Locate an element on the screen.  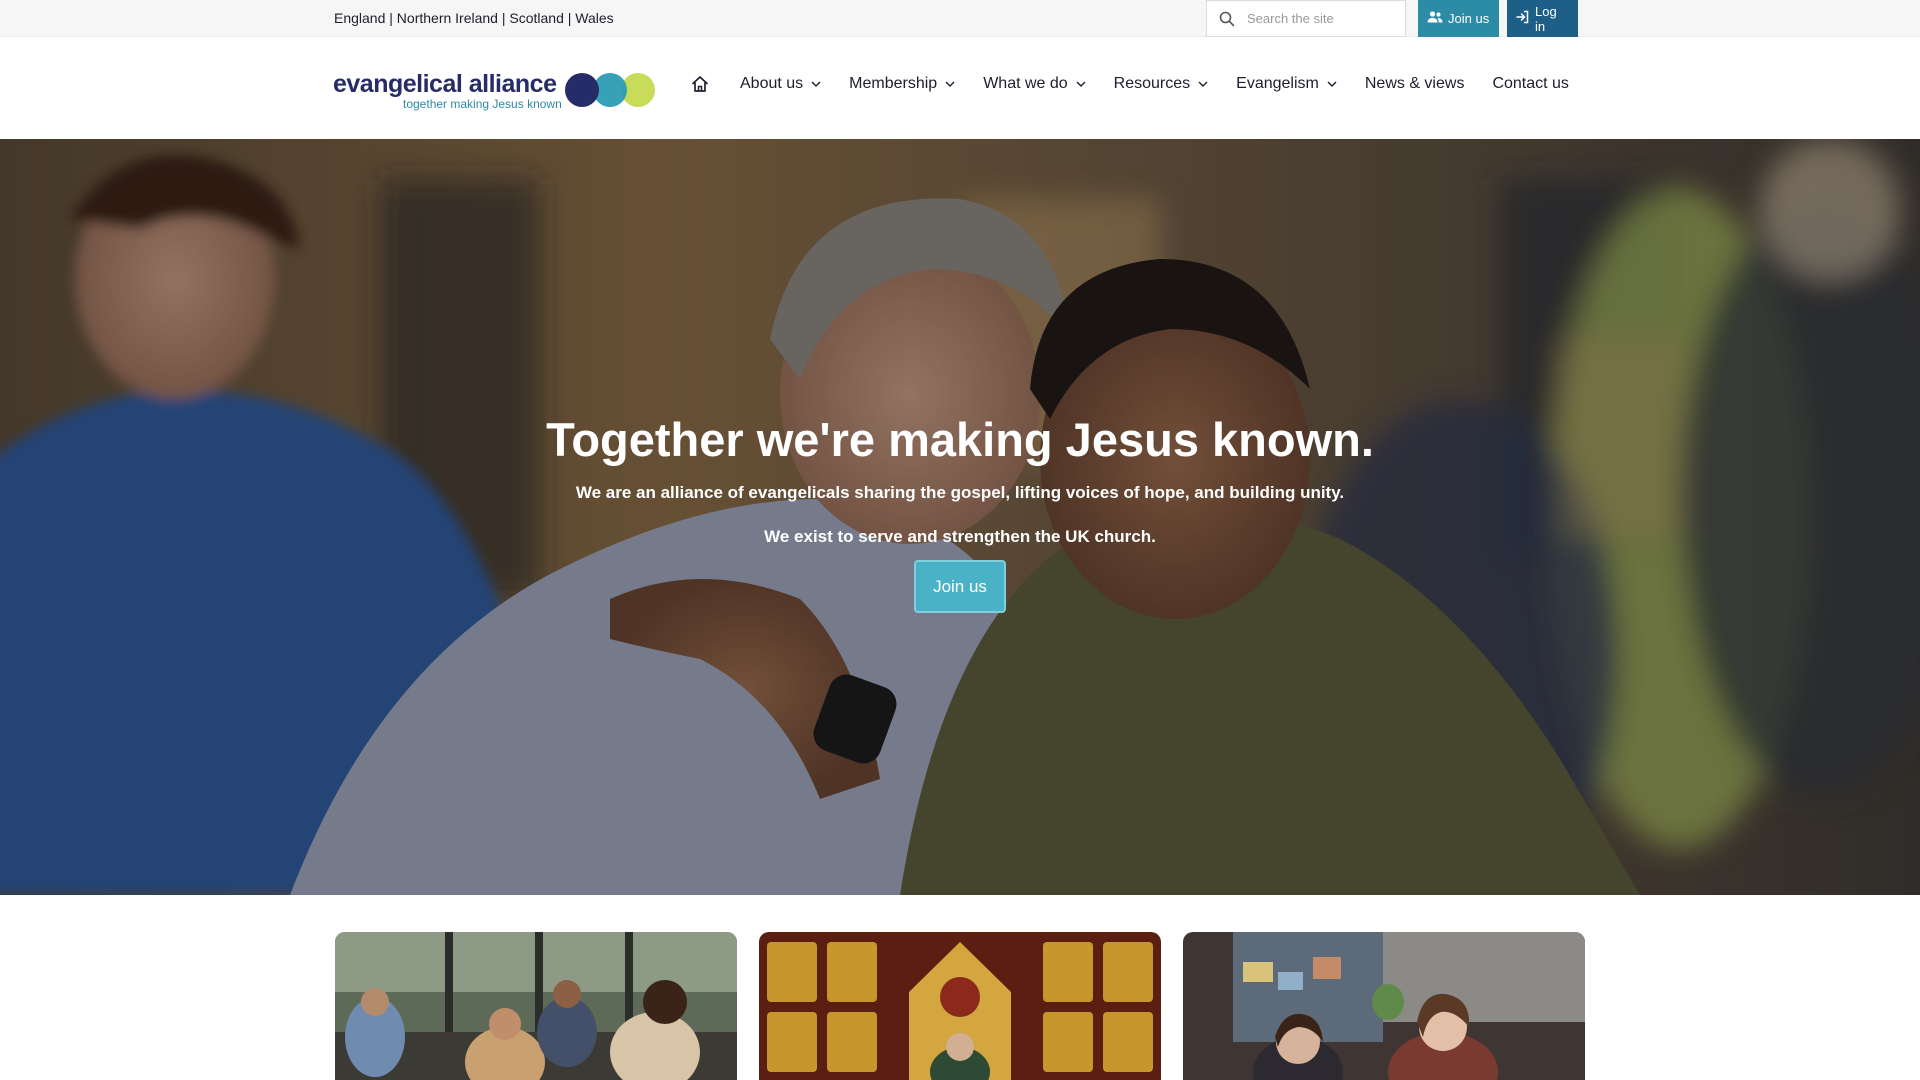
logo-name: evangelical alliance is located at coordinates (445, 84).